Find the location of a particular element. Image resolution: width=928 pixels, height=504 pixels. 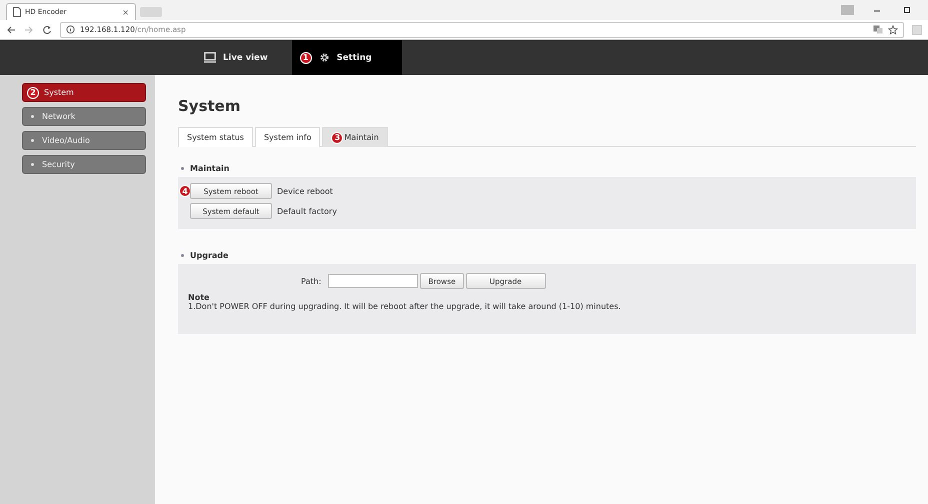

tab: System status is located at coordinates (215, 137).